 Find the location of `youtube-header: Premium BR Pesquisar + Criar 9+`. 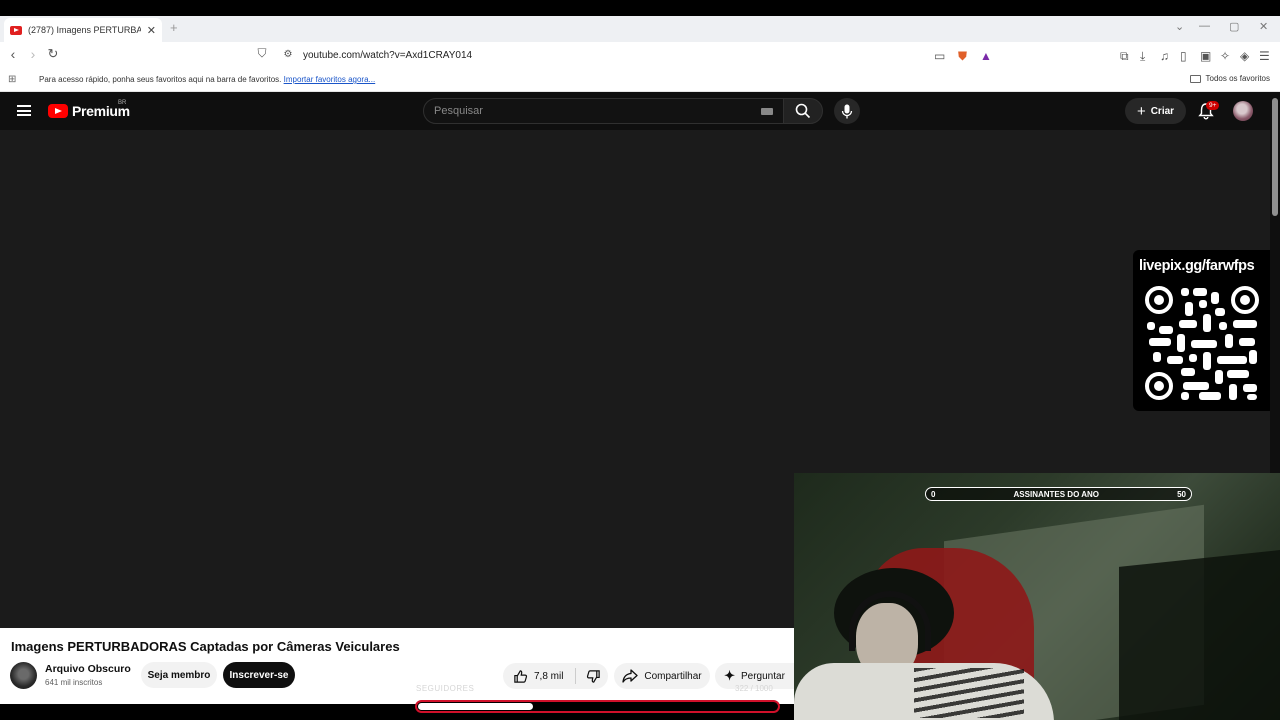

youtube-header: Premium BR Pesquisar + Criar 9+ is located at coordinates (635, 111).